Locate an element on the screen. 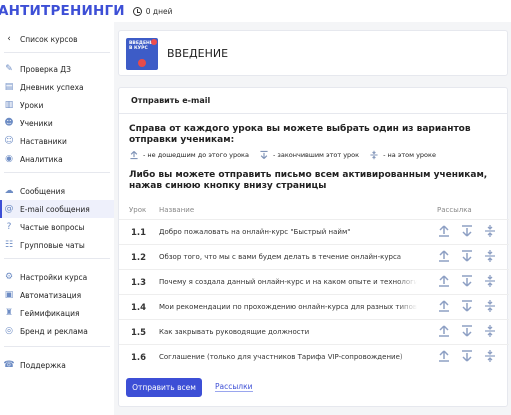  send-actions is located at coordinates (467, 331).